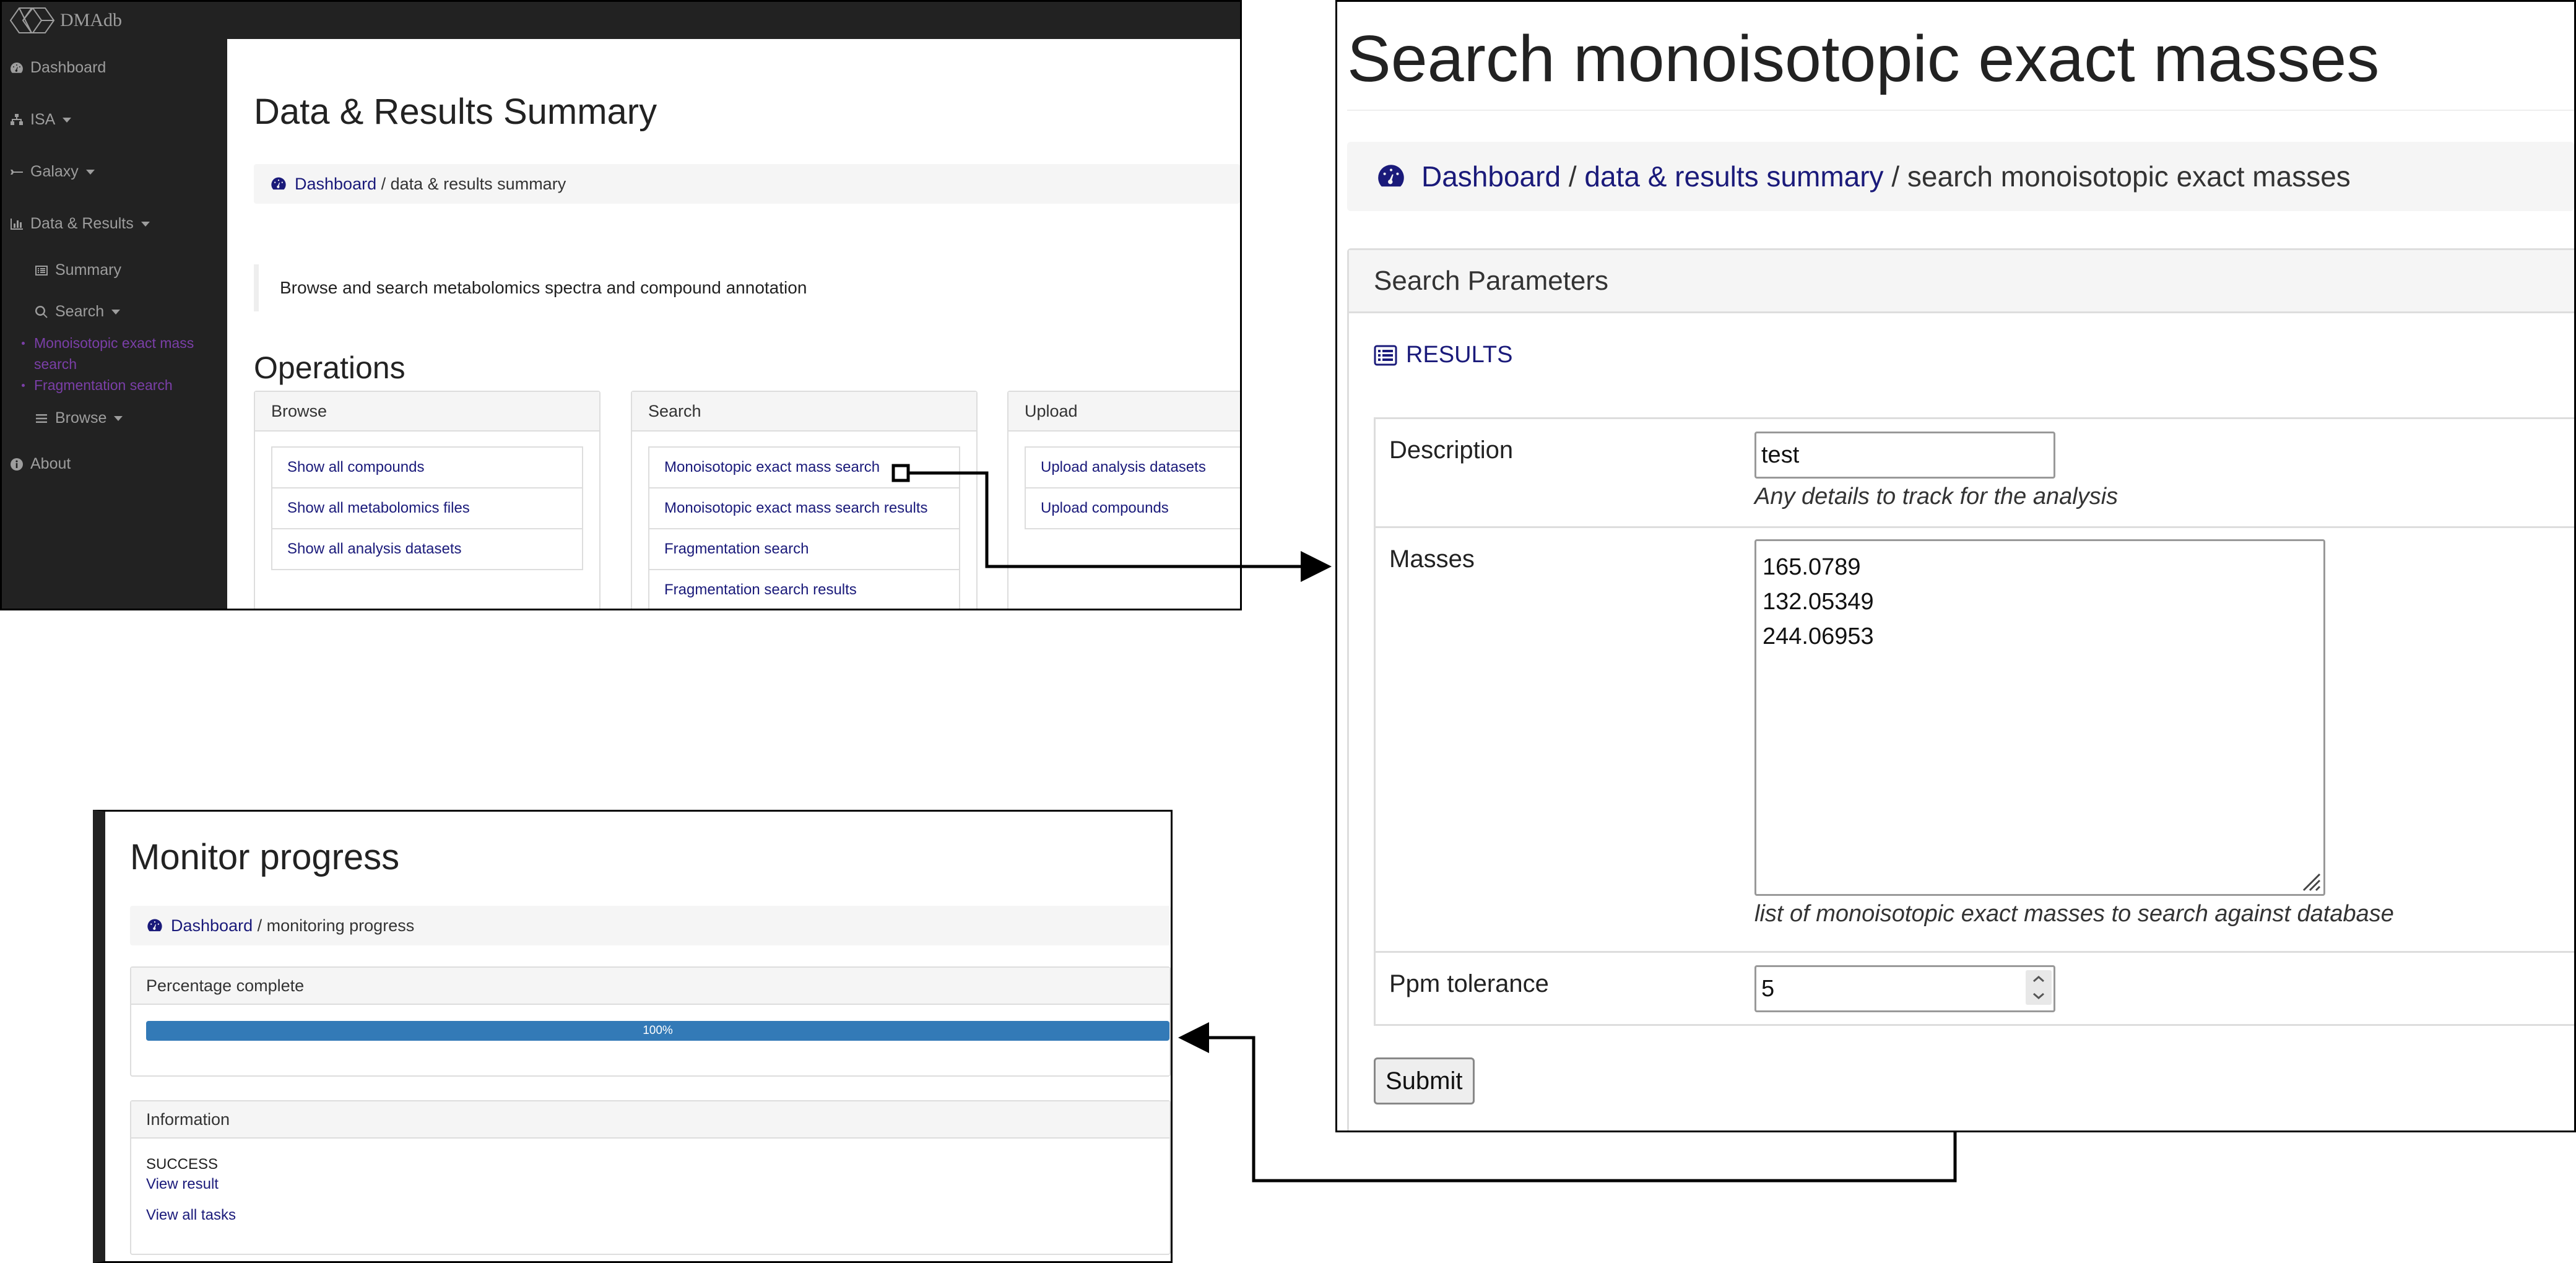 The width and height of the screenshot is (2576, 1263). I want to click on sidebar-item-galaxy: Galaxy, so click(52, 172).